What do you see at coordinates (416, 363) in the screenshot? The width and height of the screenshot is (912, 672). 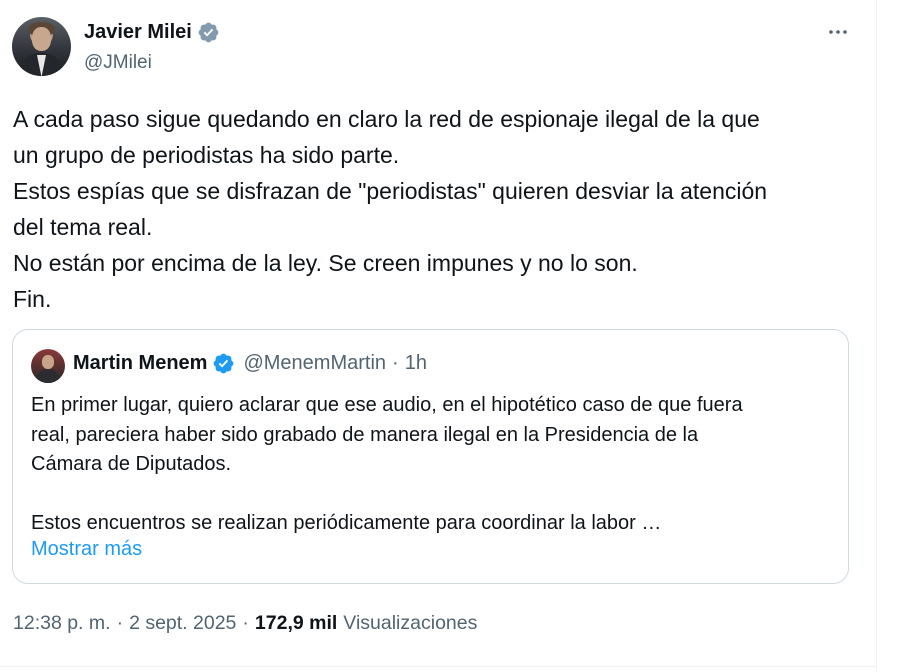 I see `quote-timestamp: 1h` at bounding box center [416, 363].